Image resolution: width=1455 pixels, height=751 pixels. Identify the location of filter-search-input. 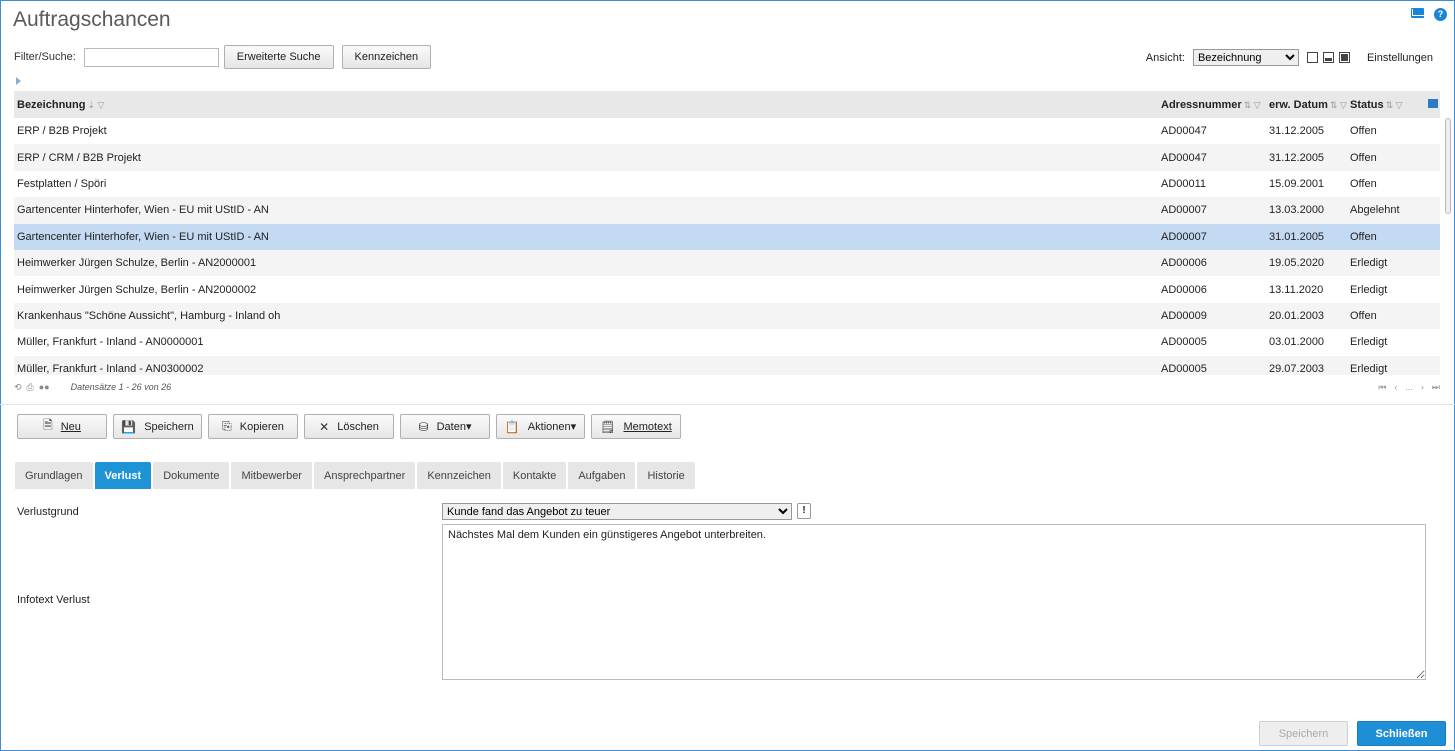
(151, 57).